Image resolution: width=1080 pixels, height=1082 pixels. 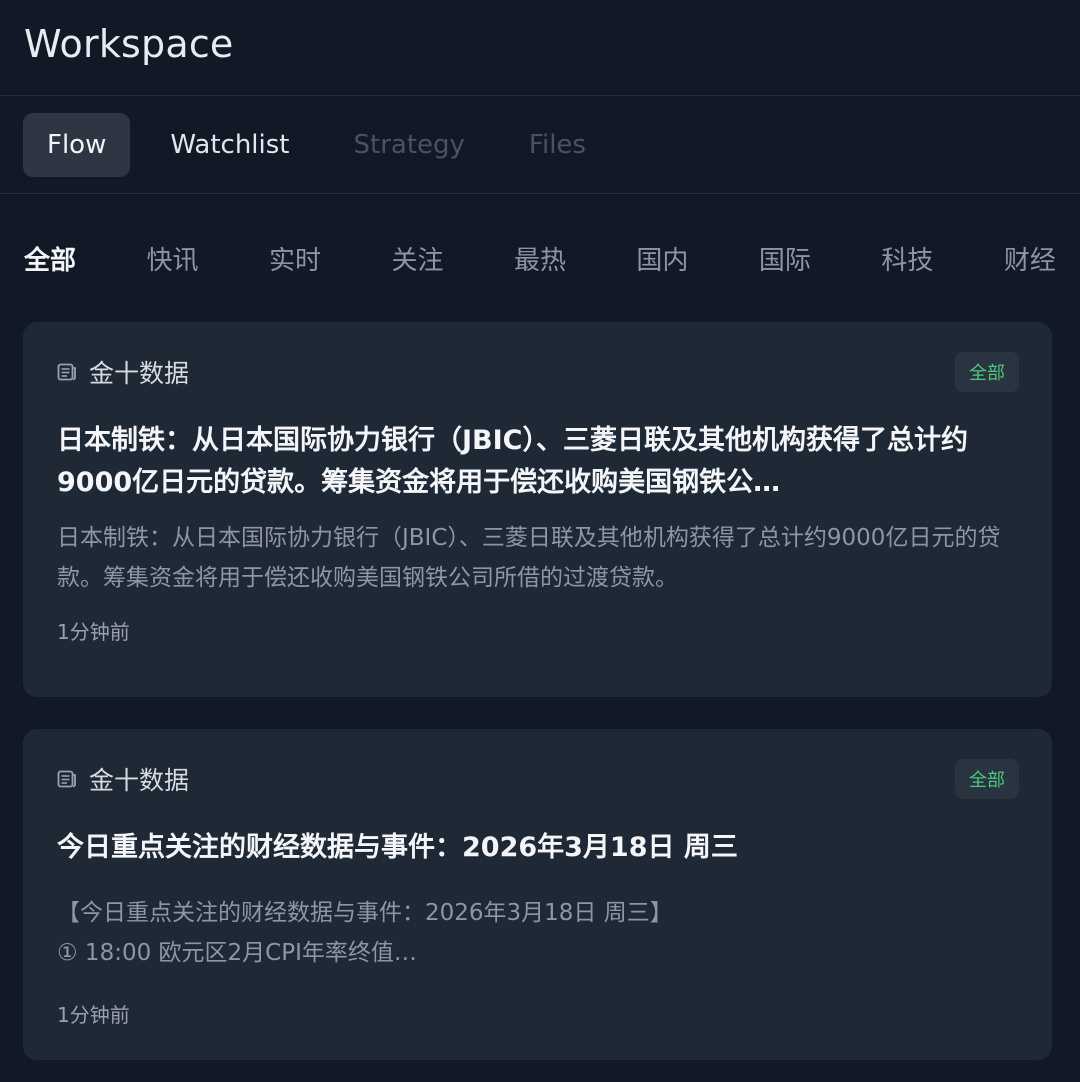 I want to click on filter-flash: 快讯, so click(x=172, y=258).